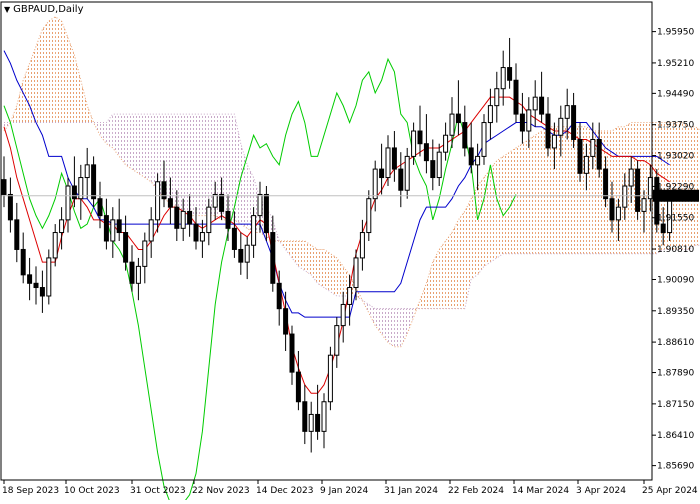 The image size is (700, 504). I want to click on x-tick-label: 9 Jan 2024, so click(344, 491).